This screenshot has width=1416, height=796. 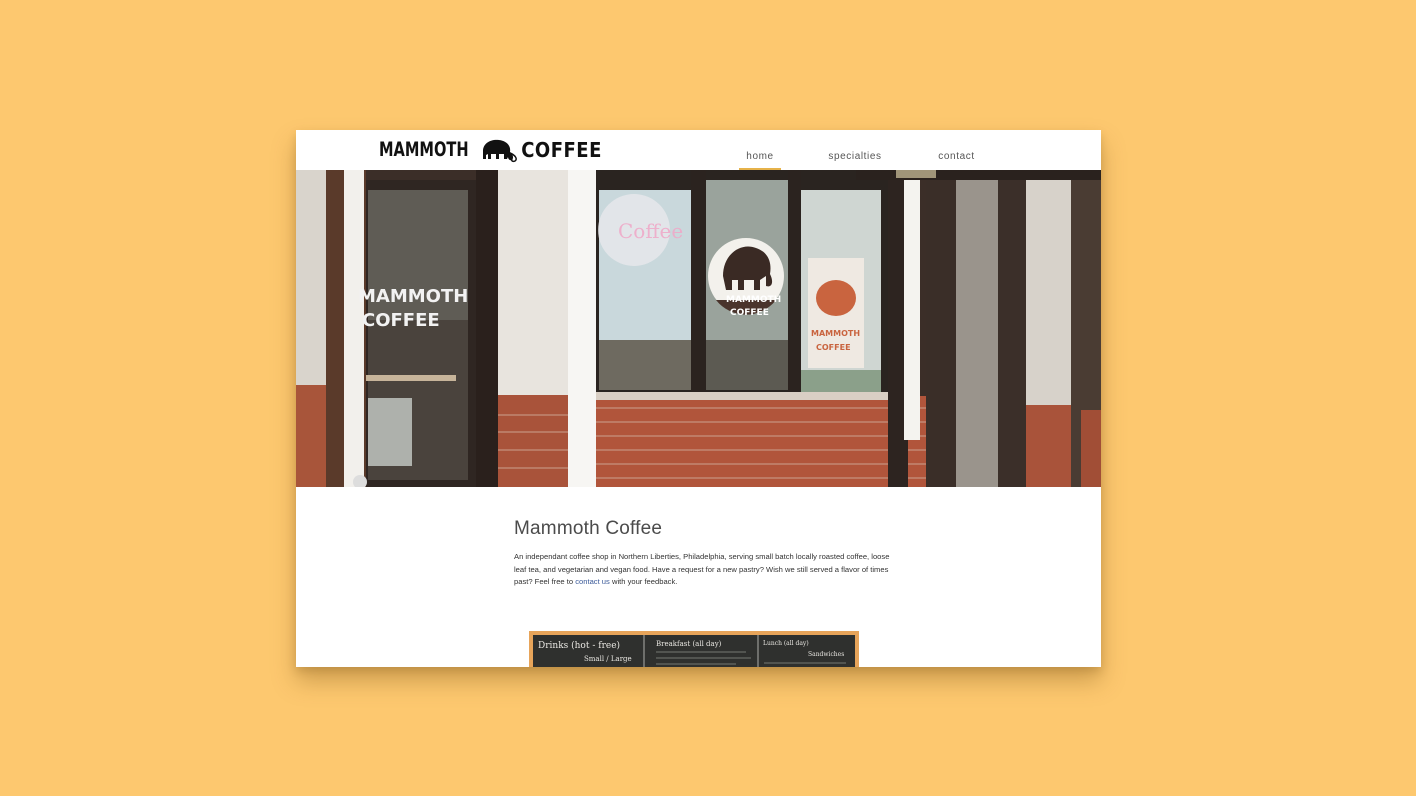 What do you see at coordinates (401, 320) in the screenshot?
I see `door-sign-text-2: COFFEE` at bounding box center [401, 320].